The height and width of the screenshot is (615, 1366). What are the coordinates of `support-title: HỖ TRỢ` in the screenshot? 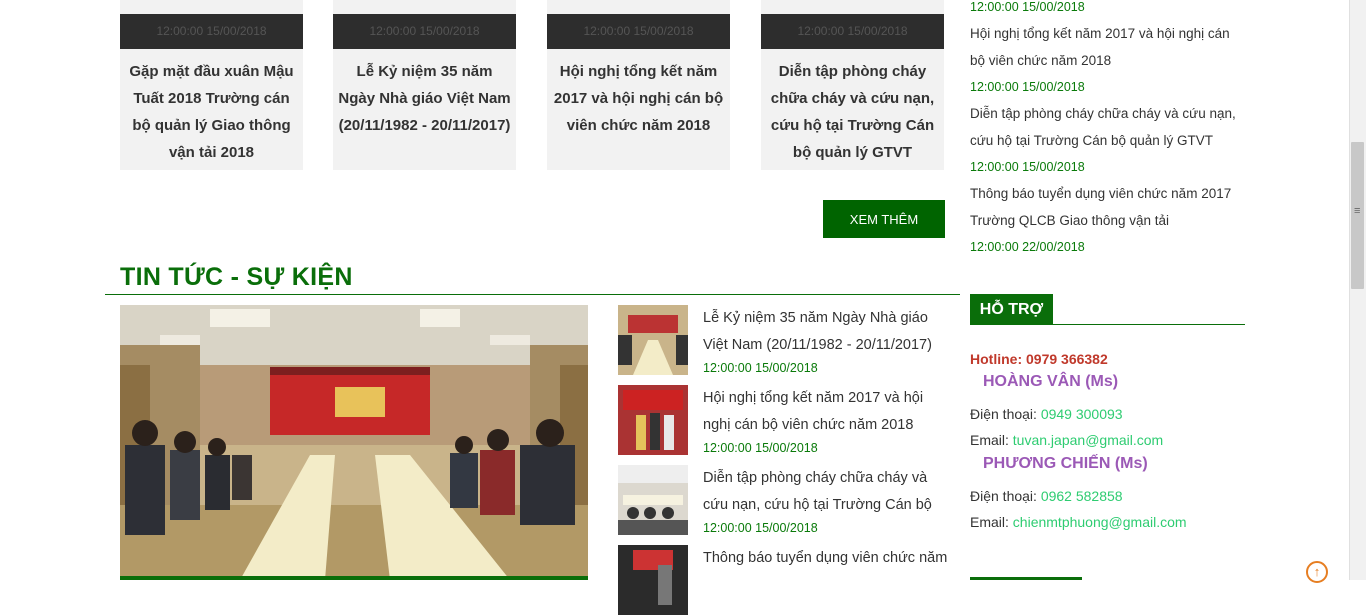 It's located at (1011, 309).